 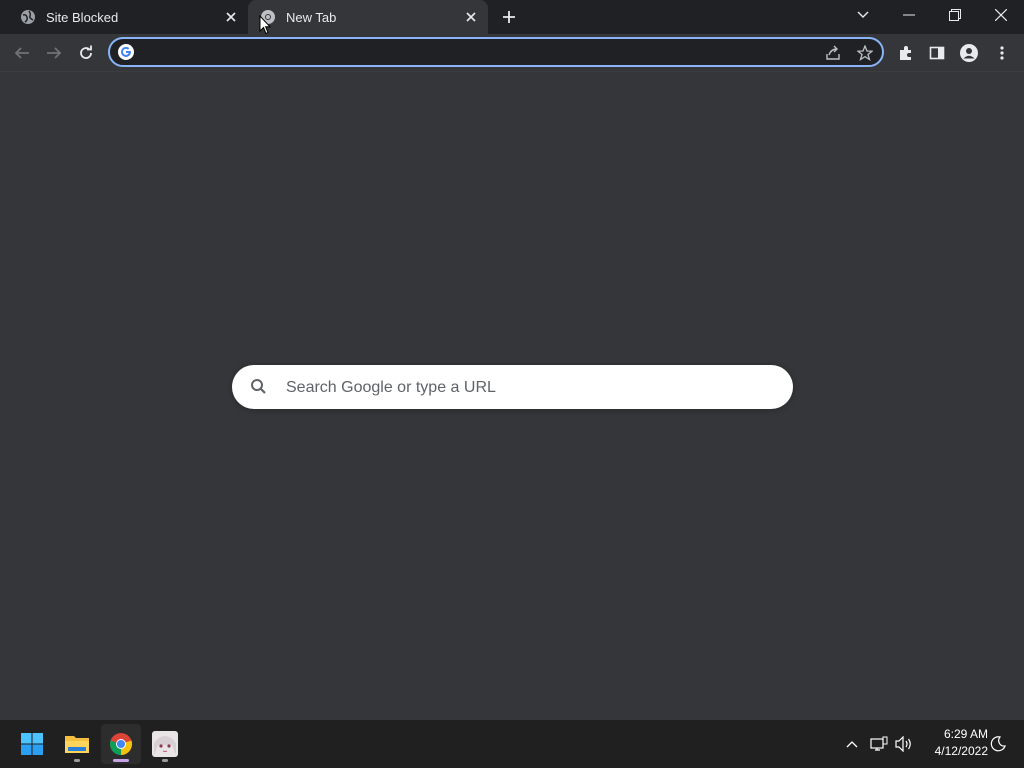 What do you see at coordinates (466, 54) in the screenshot?
I see `omnibox-input` at bounding box center [466, 54].